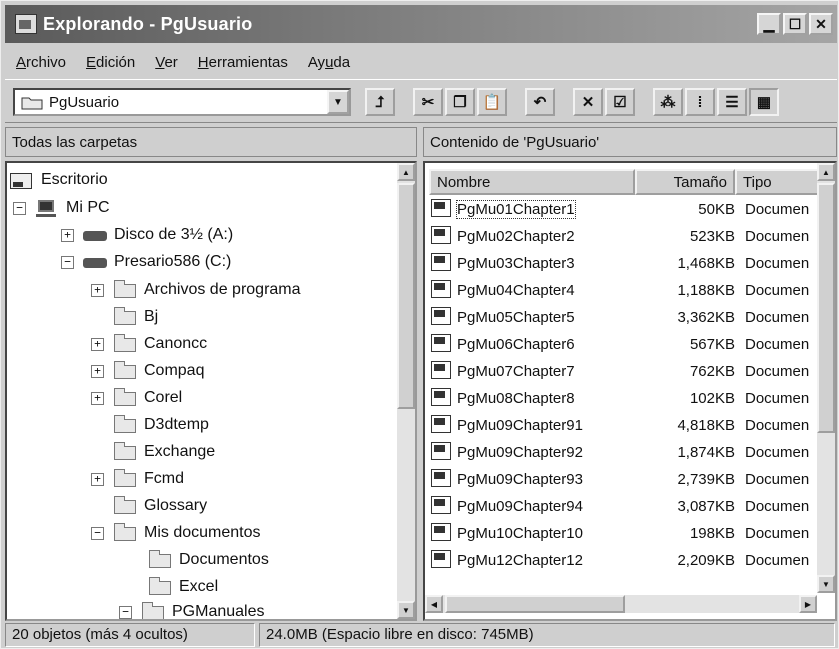  I want to click on file-row: PgMu12Chapter12 2,209KB Documen, so click(625, 561).